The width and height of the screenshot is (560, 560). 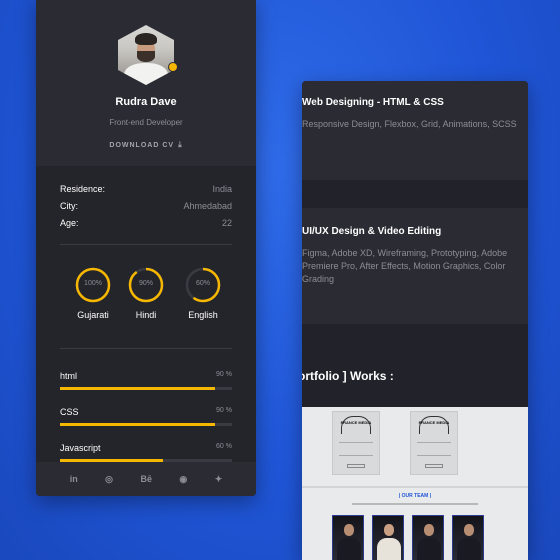 What do you see at coordinates (69, 223) in the screenshot?
I see `info-key: Age:` at bounding box center [69, 223].